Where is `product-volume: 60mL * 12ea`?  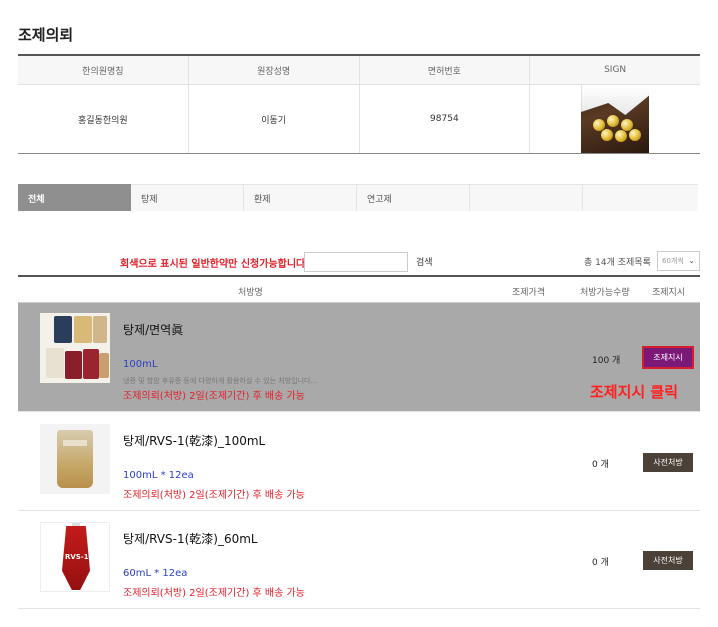
product-volume: 60mL * 12ea is located at coordinates (155, 573).